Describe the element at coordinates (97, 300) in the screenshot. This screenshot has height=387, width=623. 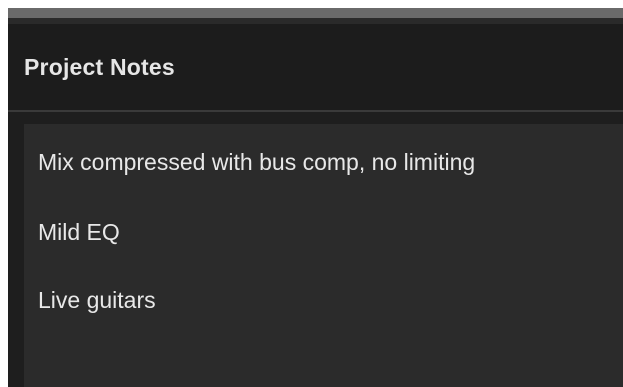
I see `note-line: Live guitars` at that location.